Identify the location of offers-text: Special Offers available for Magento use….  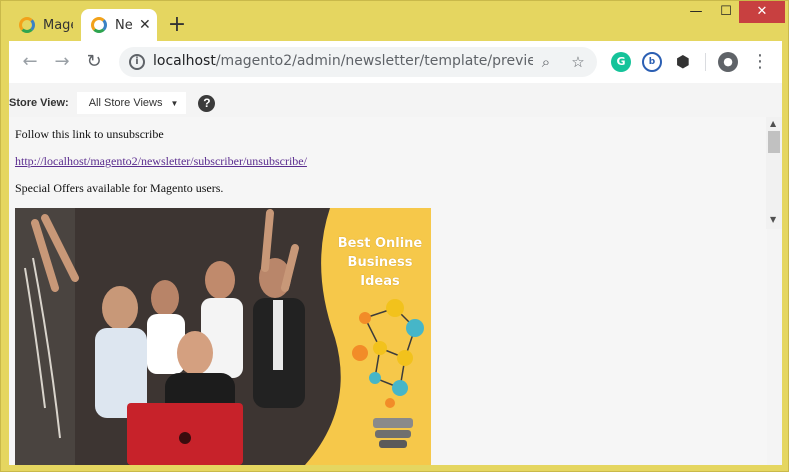
(119, 188).